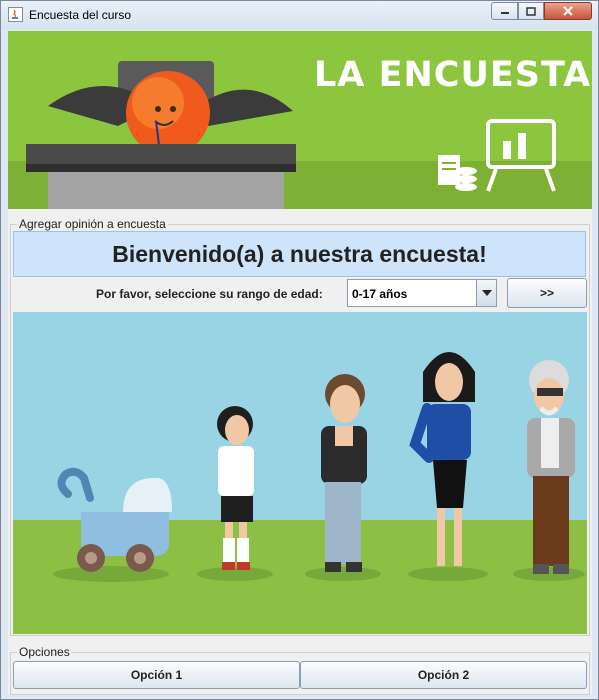 Image resolution: width=599 pixels, height=700 pixels. I want to click on close-icon, so click(568, 11).